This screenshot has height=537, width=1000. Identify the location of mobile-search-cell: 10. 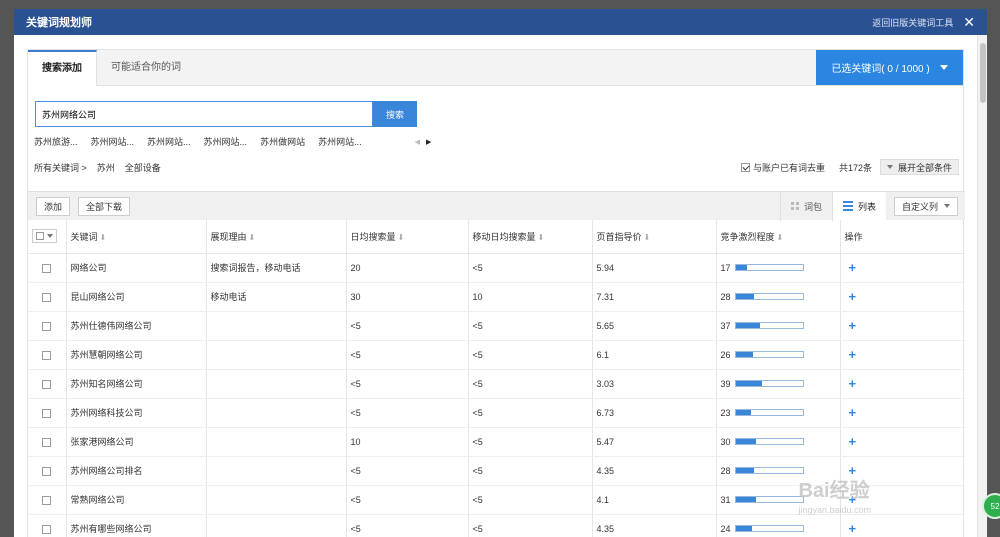
(530, 297).